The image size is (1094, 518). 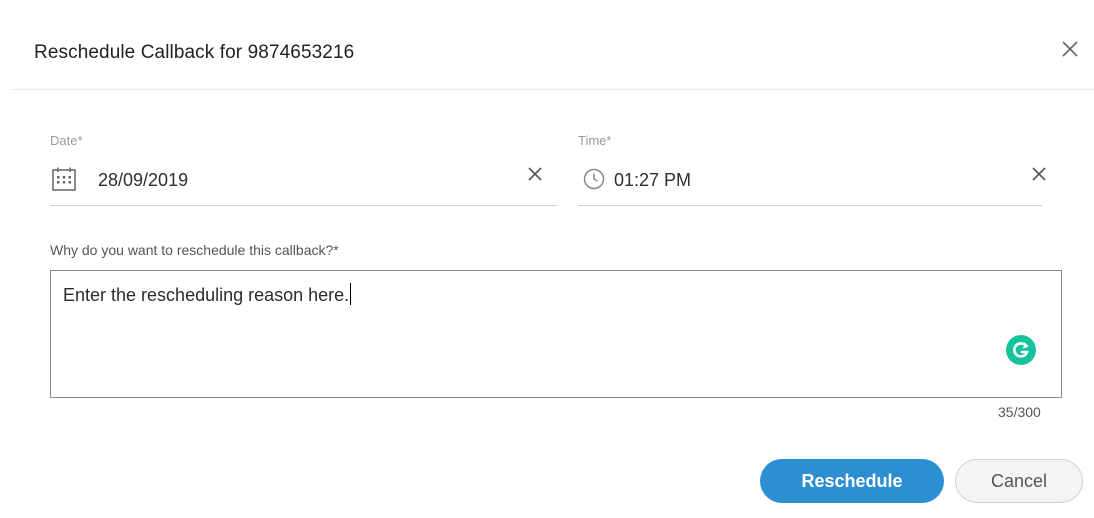 I want to click on time-label: Time*, so click(x=595, y=140).